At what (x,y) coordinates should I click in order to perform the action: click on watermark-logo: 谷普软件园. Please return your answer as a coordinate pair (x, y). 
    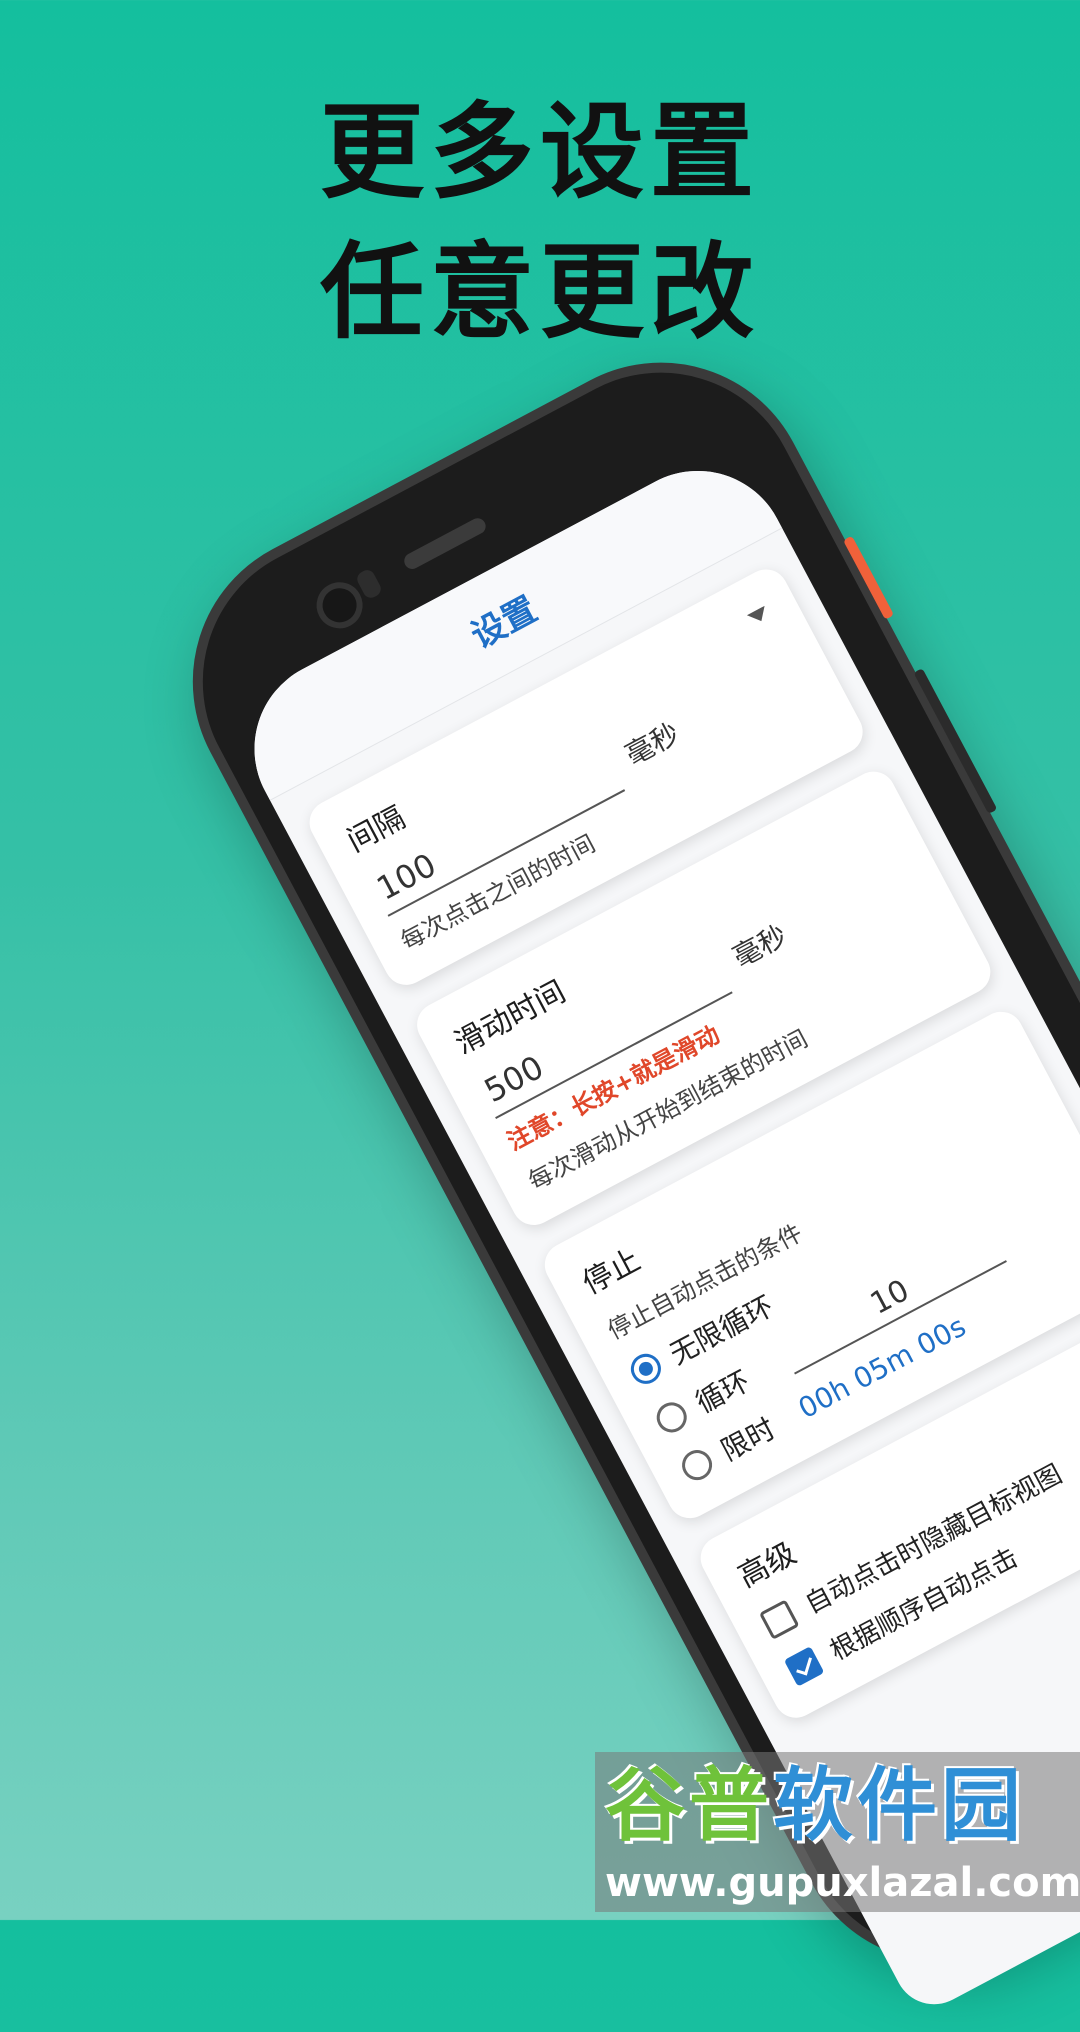
    Looking at the image, I should click on (837, 1806).